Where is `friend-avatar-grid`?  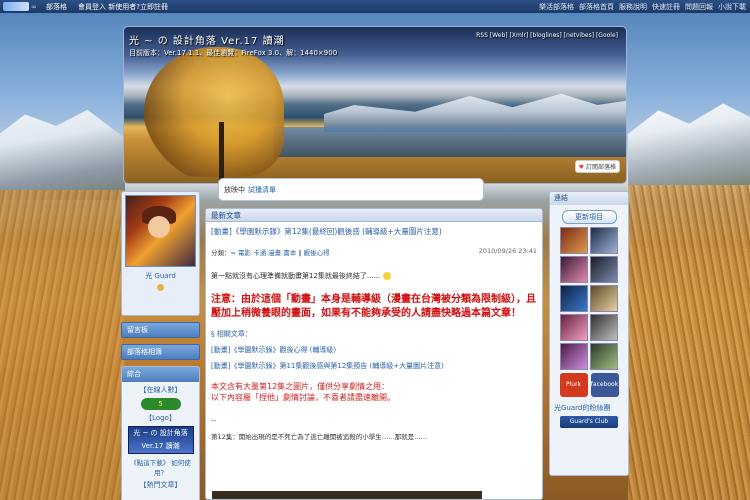
friend-avatar-grid is located at coordinates (589, 298).